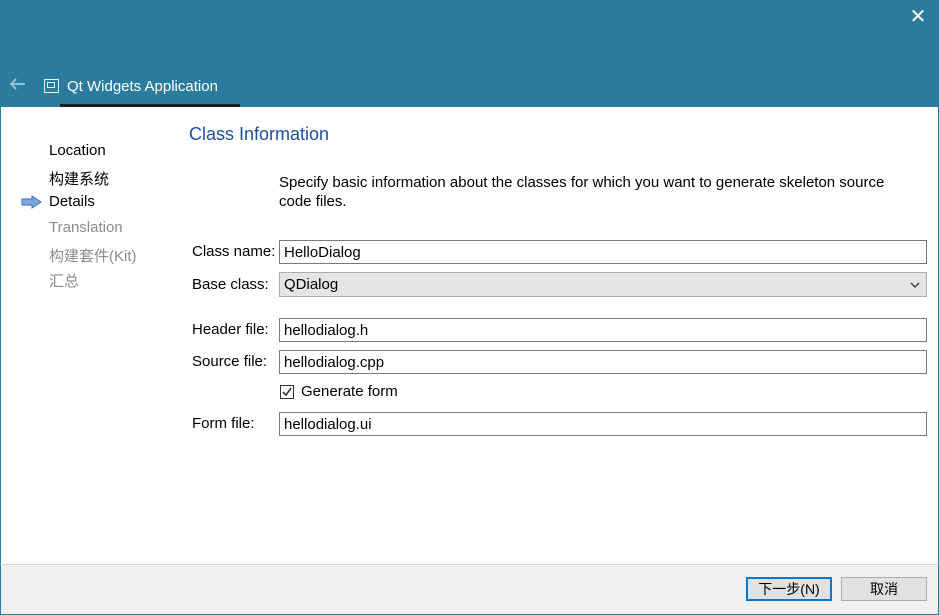 The height and width of the screenshot is (615, 939). I want to click on application-window-icon, so click(51, 86).